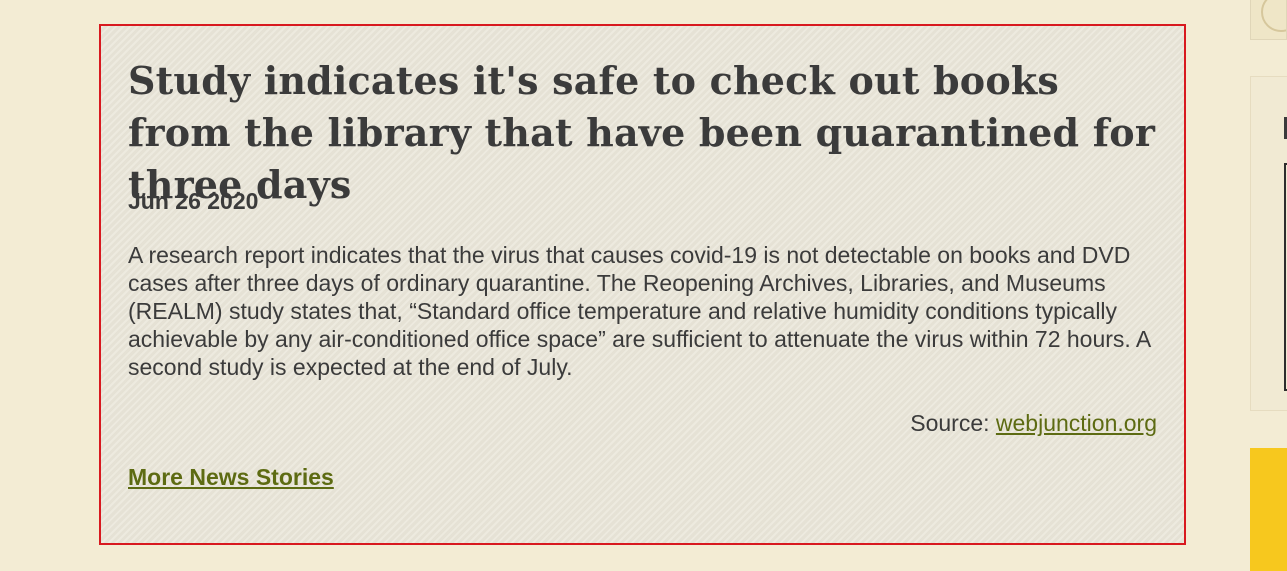 The image size is (1287, 571). Describe the element at coordinates (1268, 509) in the screenshot. I see `sidebar-yellow-block` at that location.